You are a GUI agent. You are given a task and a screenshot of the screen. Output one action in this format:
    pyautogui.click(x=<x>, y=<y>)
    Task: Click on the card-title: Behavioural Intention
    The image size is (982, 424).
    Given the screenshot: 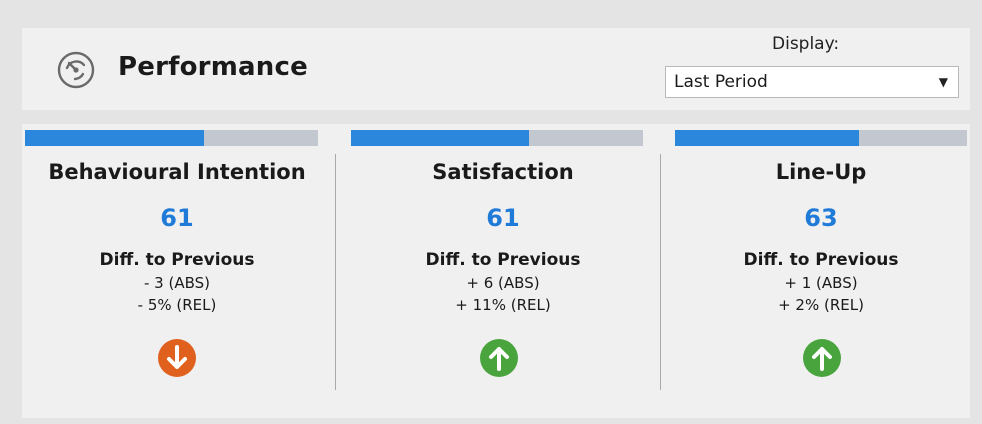 What is the action you would take?
    pyautogui.click(x=177, y=172)
    